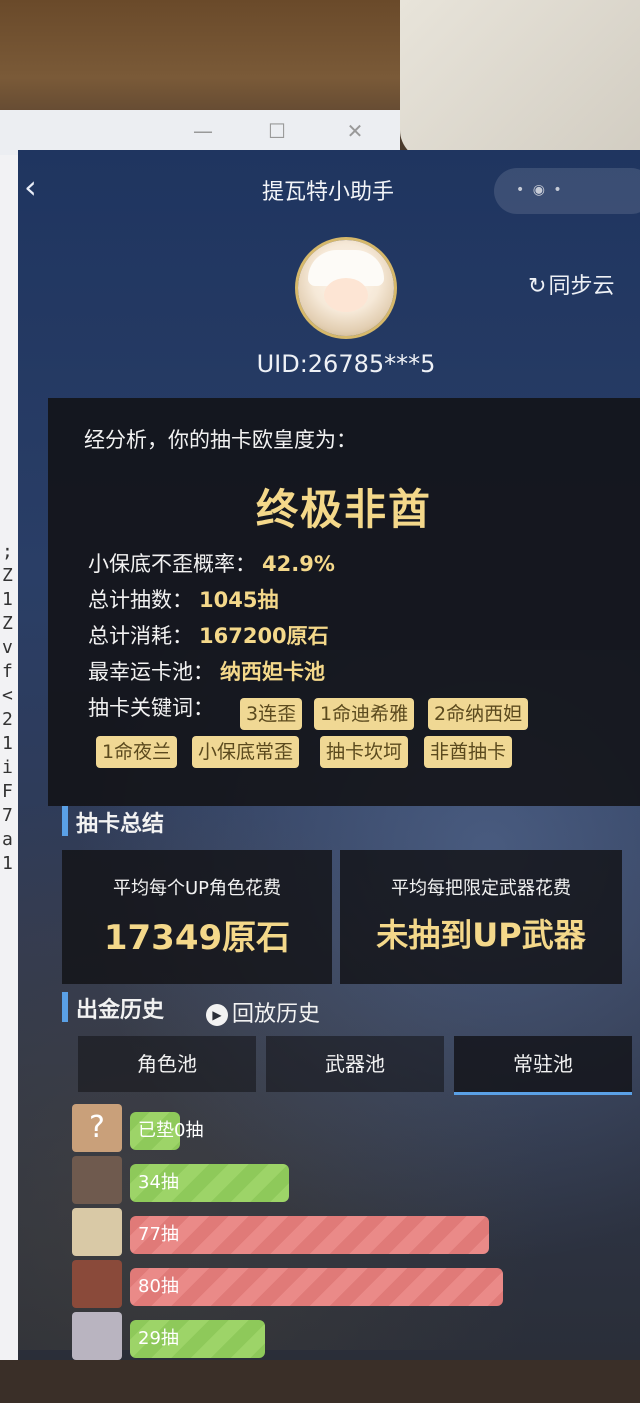 The width and height of the screenshot is (640, 1403). Describe the element at coordinates (197, 917) in the screenshot. I see `avg-character-card: 平均每个UP角色花费 17349原石` at that location.